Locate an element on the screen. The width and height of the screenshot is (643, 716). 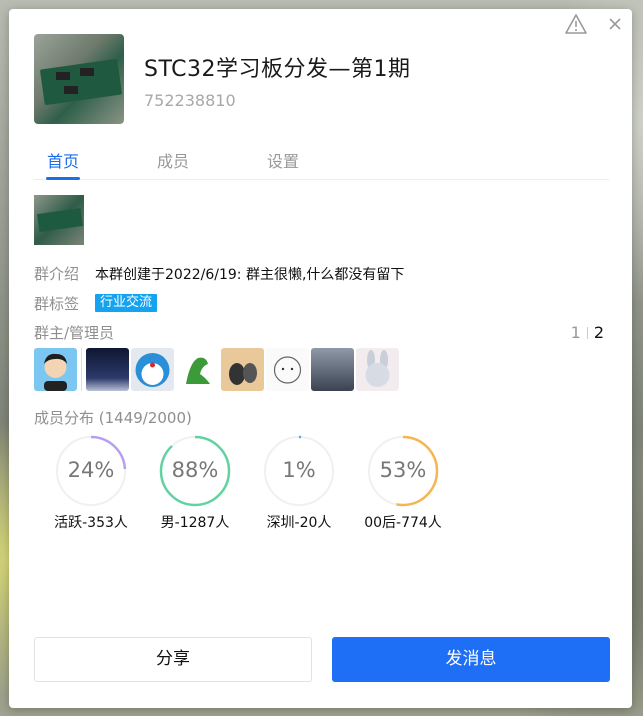
tab-members: 成员 is located at coordinates (173, 160).